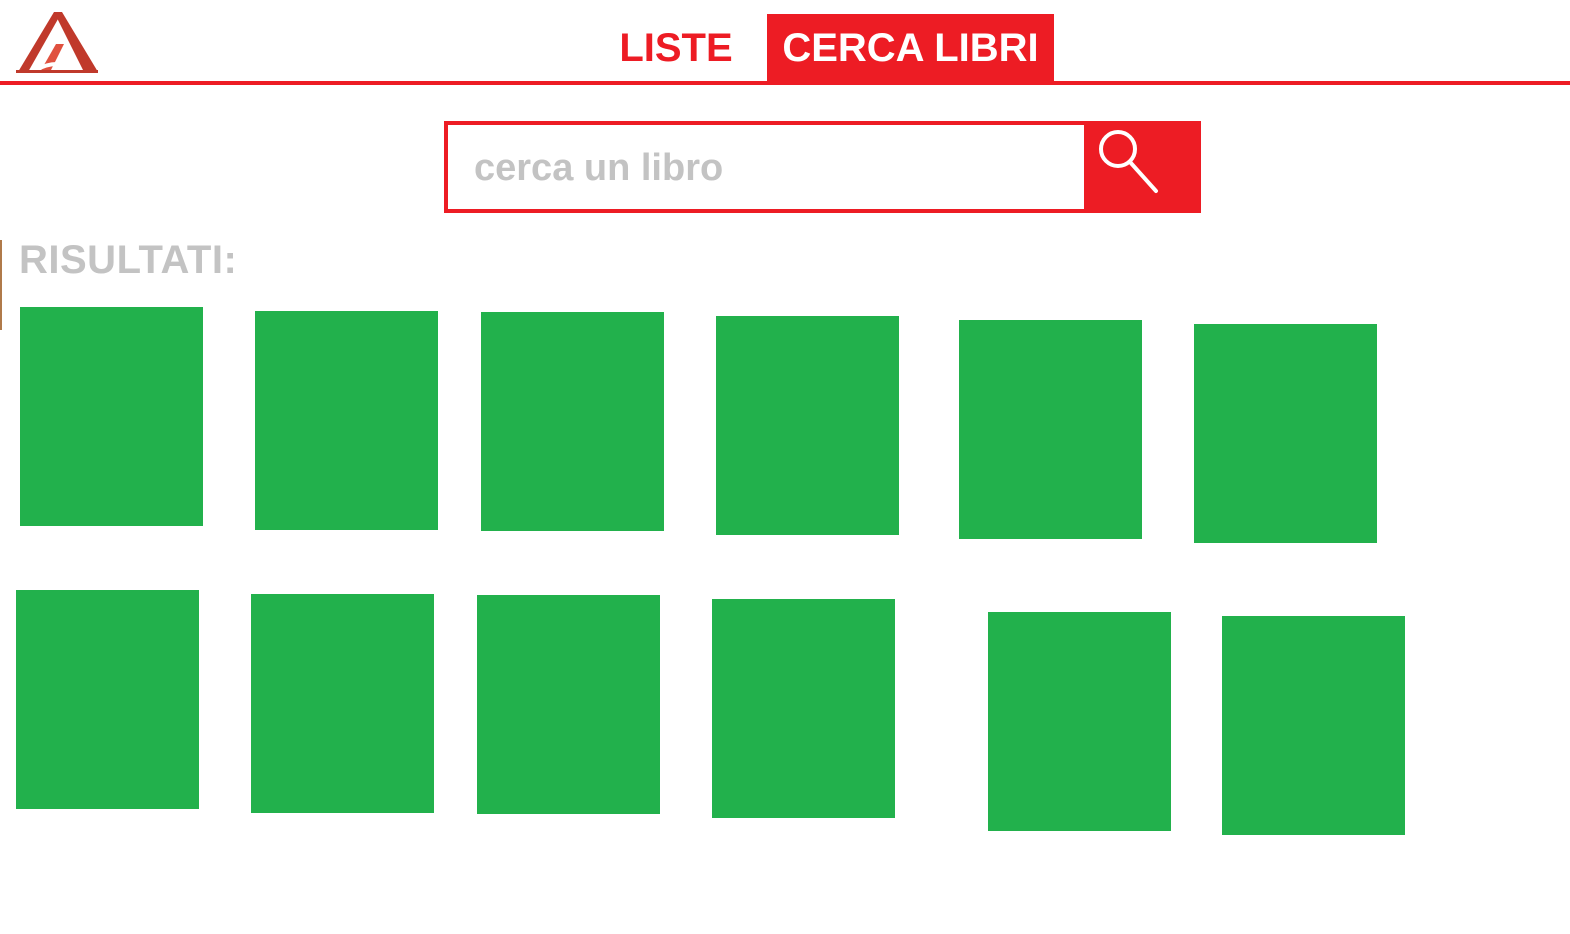 Image resolution: width=1570 pixels, height=934 pixels. What do you see at coordinates (57, 42) in the screenshot?
I see `library-logo-icon` at bounding box center [57, 42].